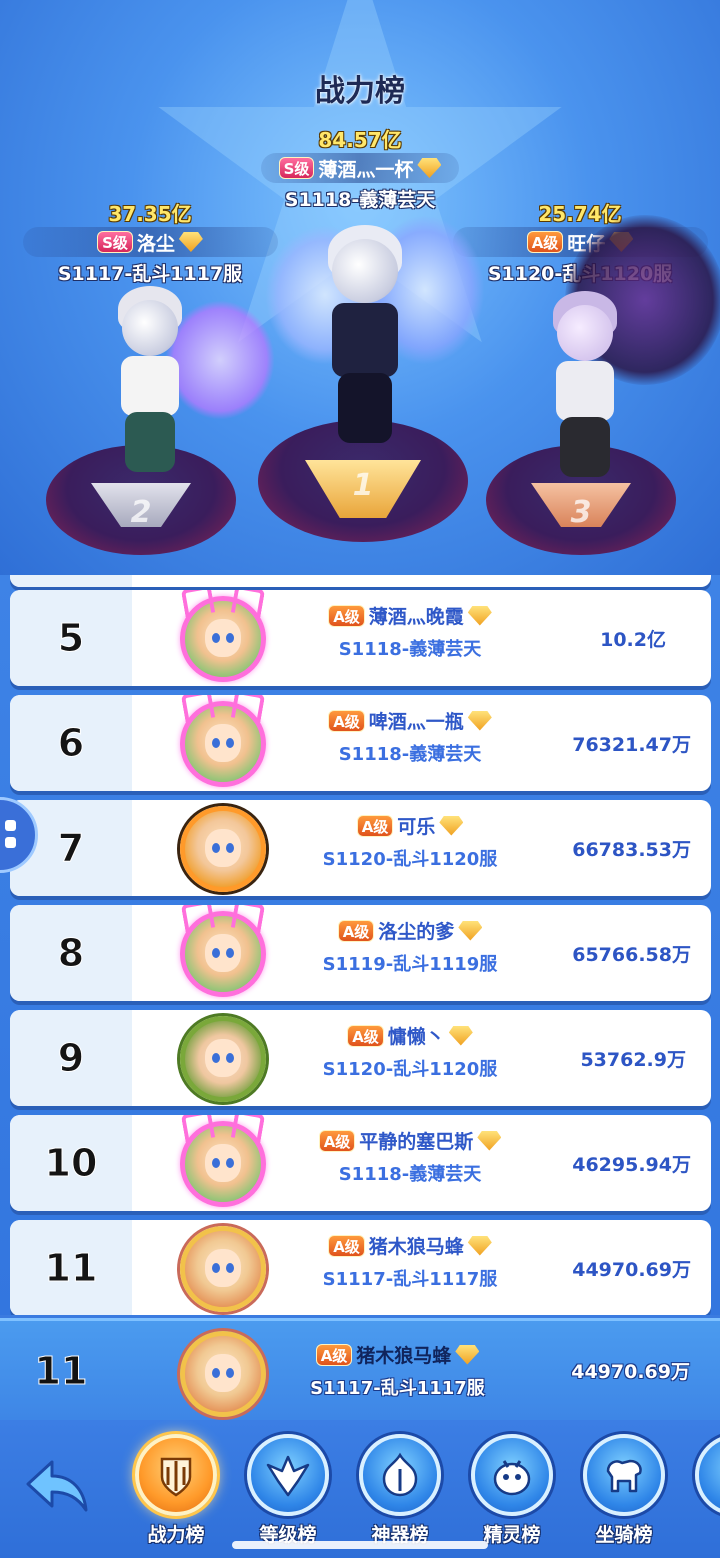 This screenshot has height=1558, width=720. I want to click on tab-spirit-ranking: 精灵榜, so click(512, 1494).